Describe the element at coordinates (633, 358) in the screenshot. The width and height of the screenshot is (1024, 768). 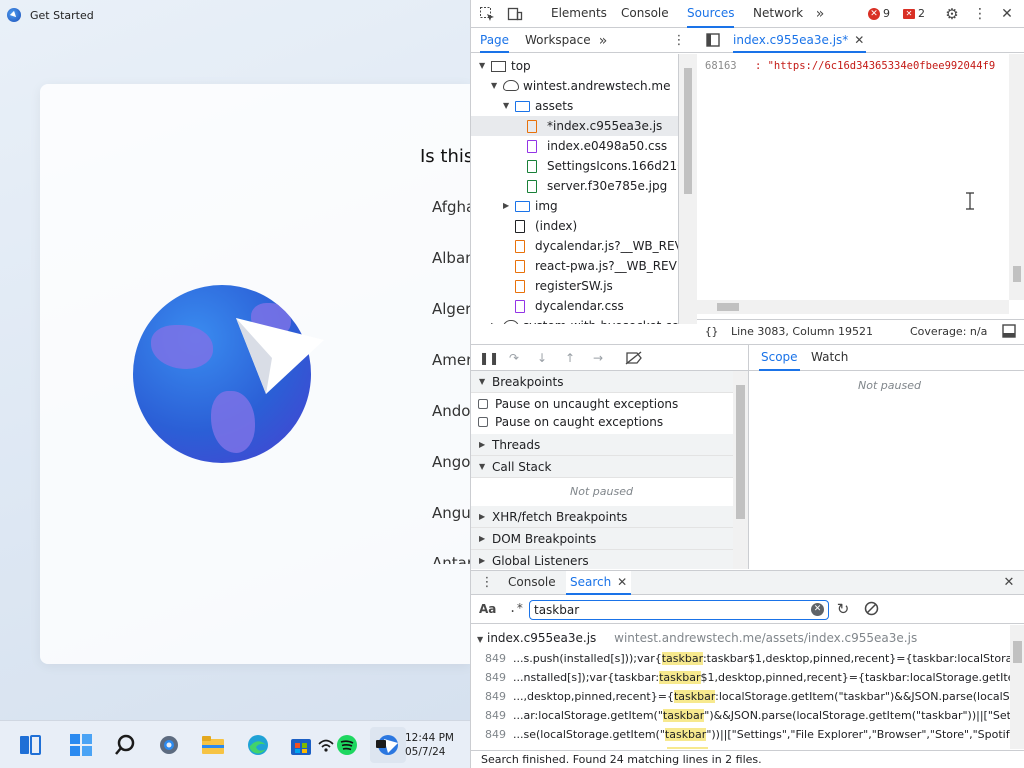
I see `deactivate-breakpoints-icon` at that location.